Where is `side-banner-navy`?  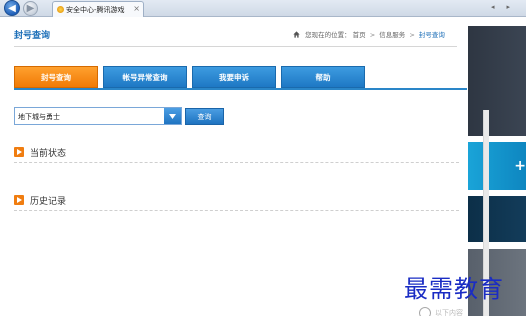
side-banner-navy is located at coordinates (497, 219).